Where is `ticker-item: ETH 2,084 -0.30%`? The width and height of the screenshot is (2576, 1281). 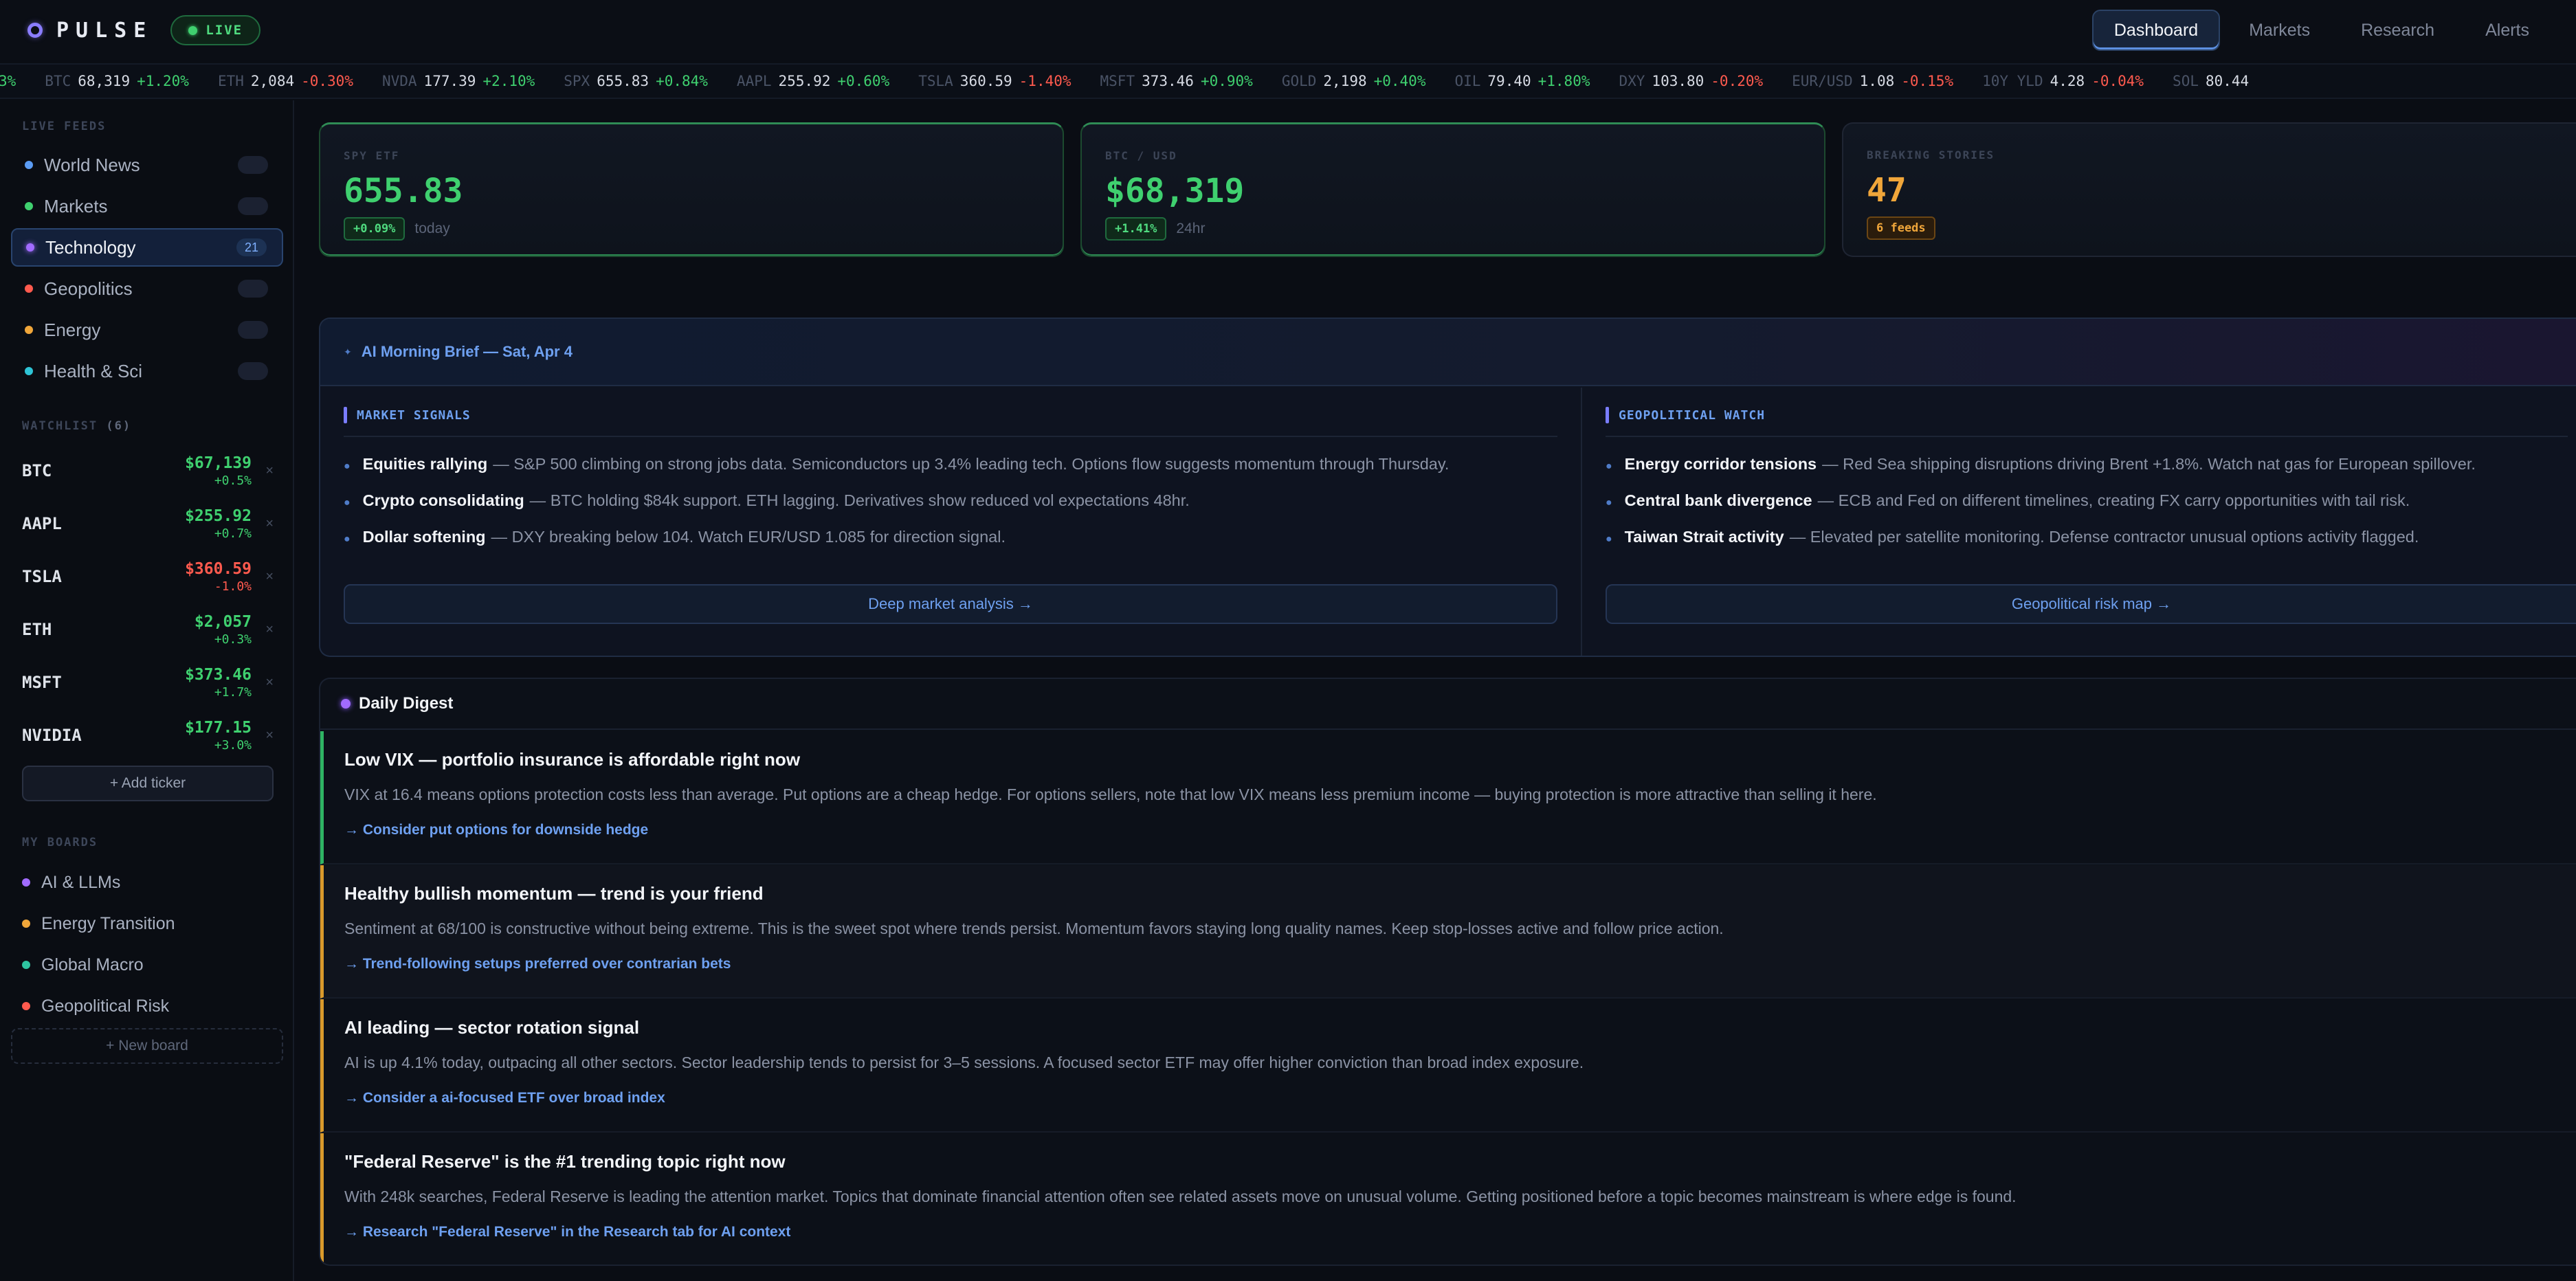 ticker-item: ETH 2,084 -0.30% is located at coordinates (285, 81).